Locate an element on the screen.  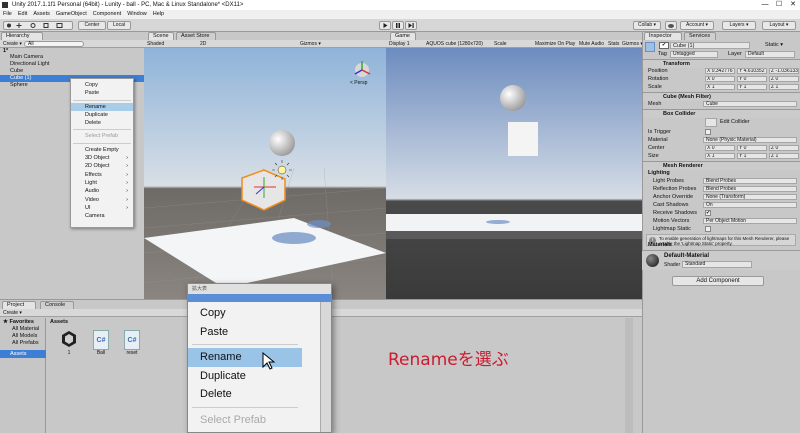
receive-shadows-checkbox: ✔ is located at coordinates (708, 213).